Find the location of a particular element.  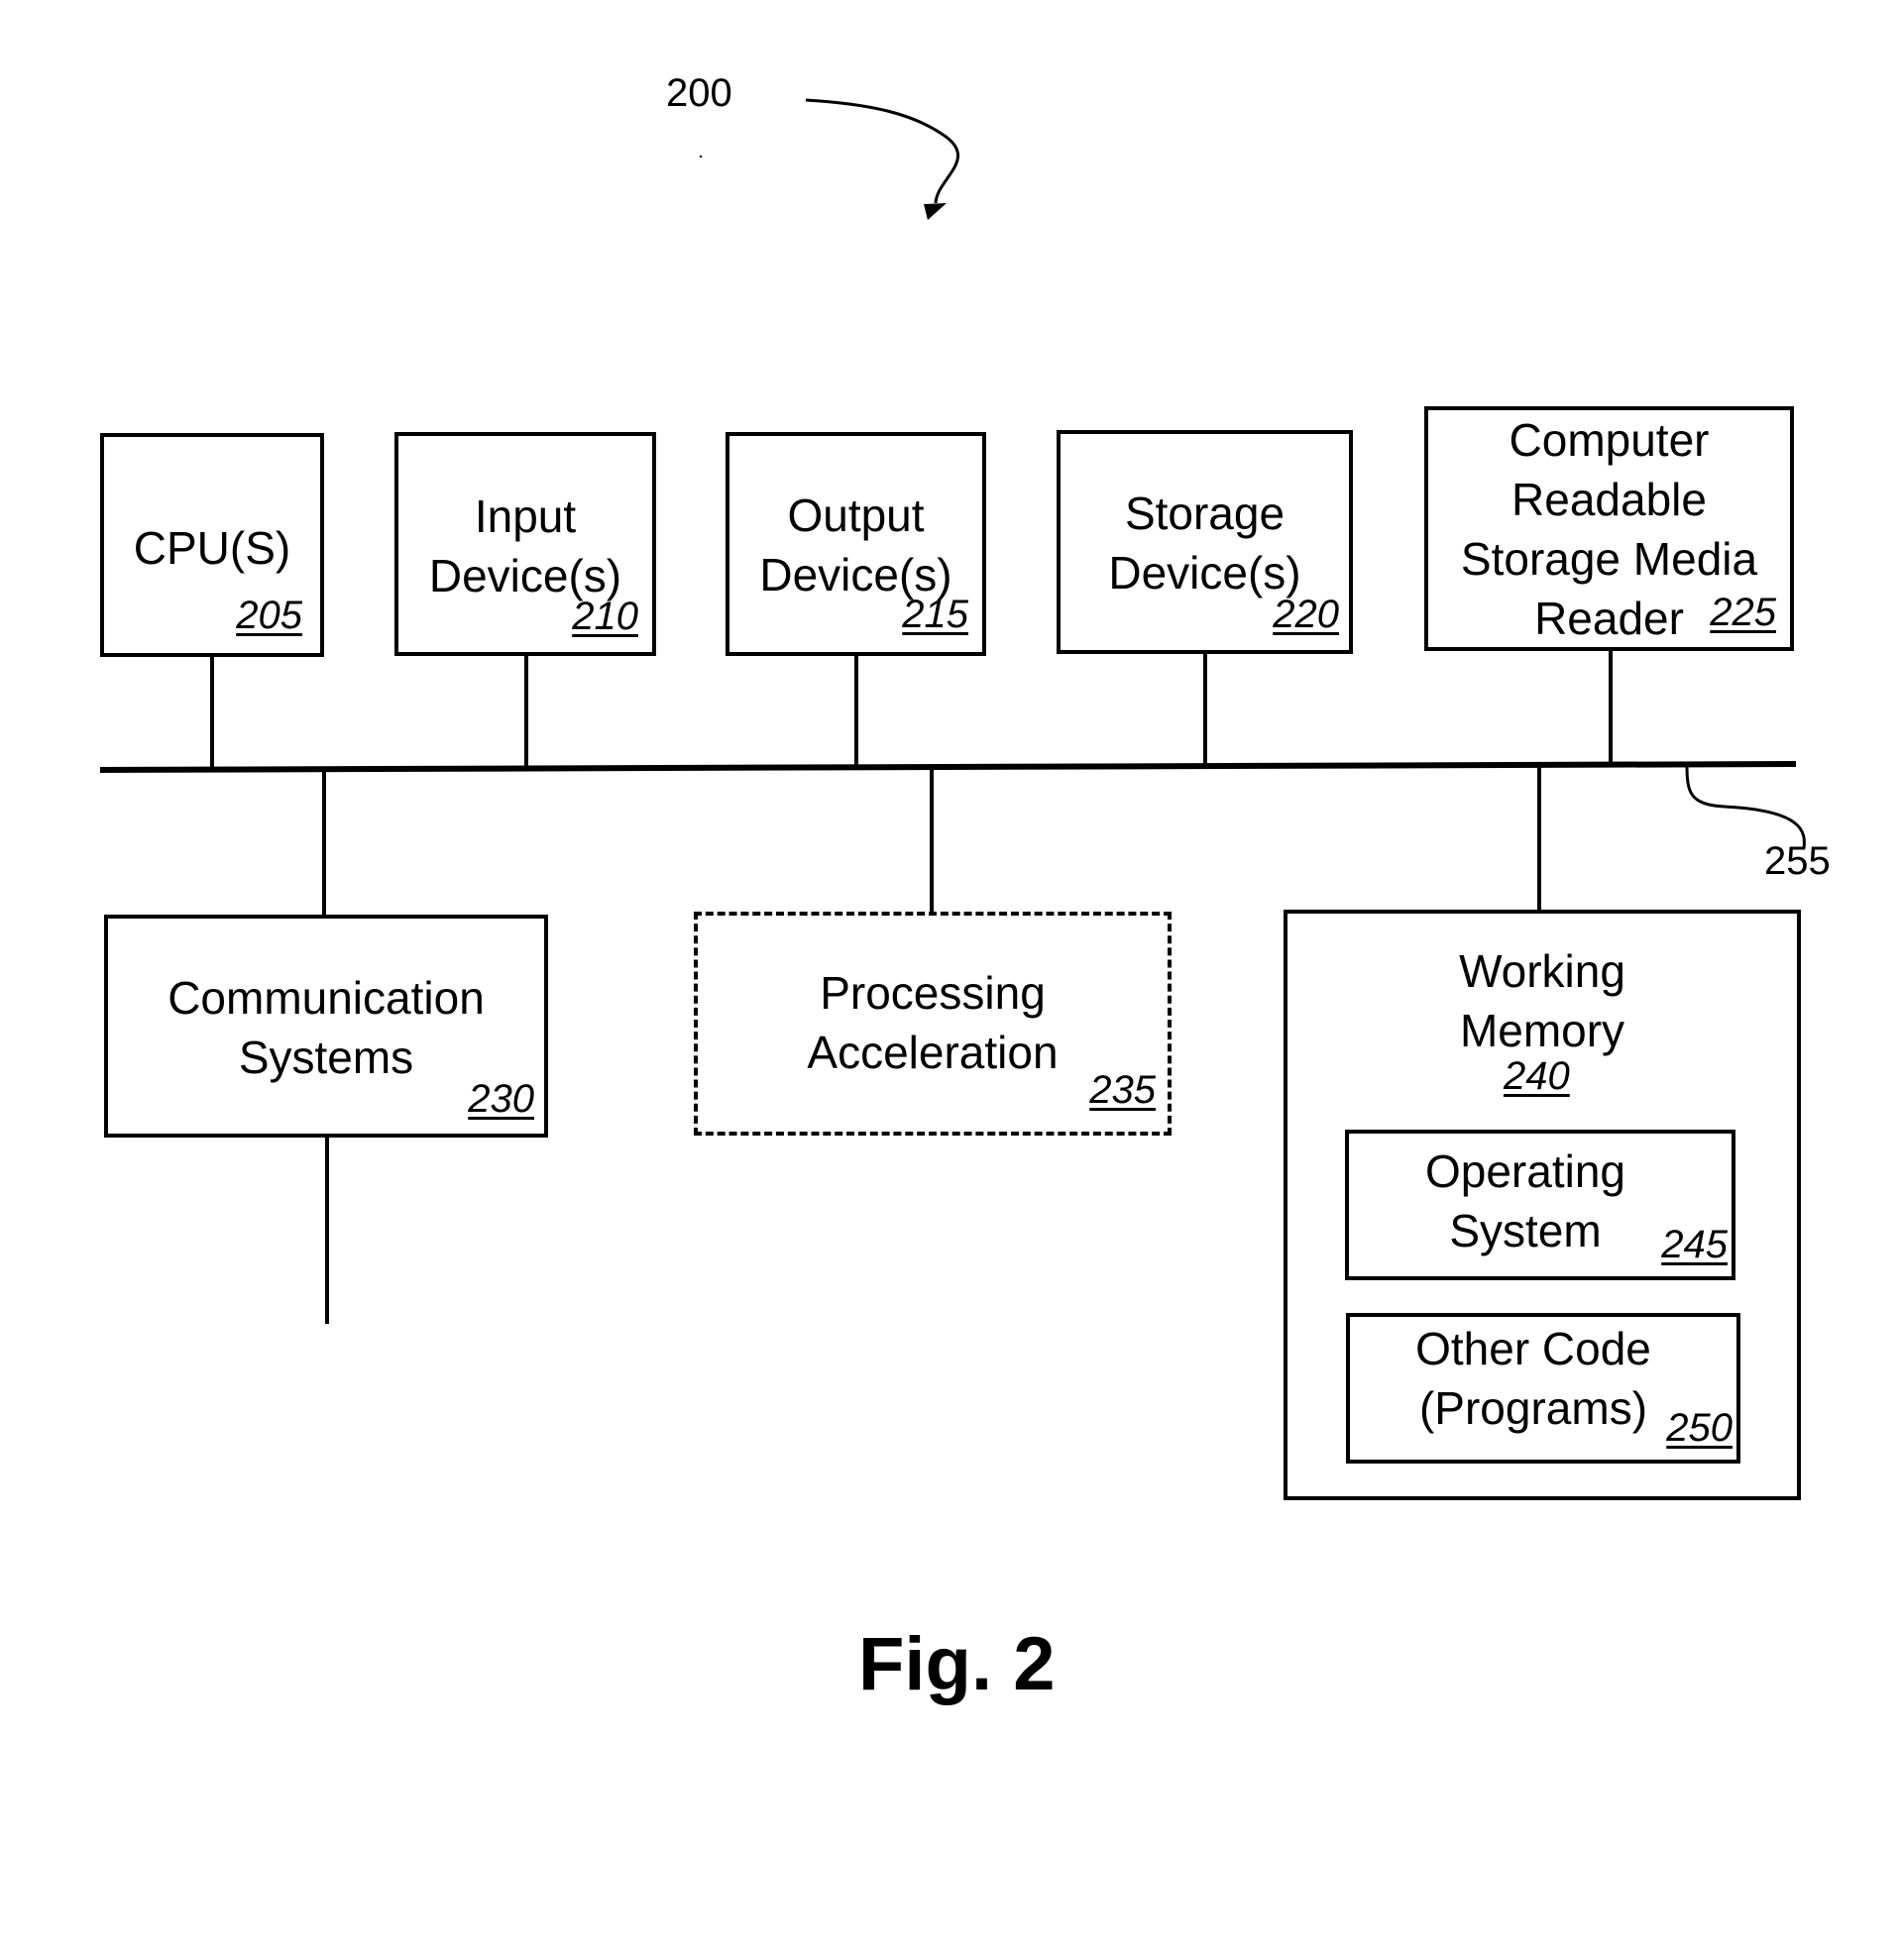

other-code-label: Other Code (Programs) is located at coordinates (1533, 1378).